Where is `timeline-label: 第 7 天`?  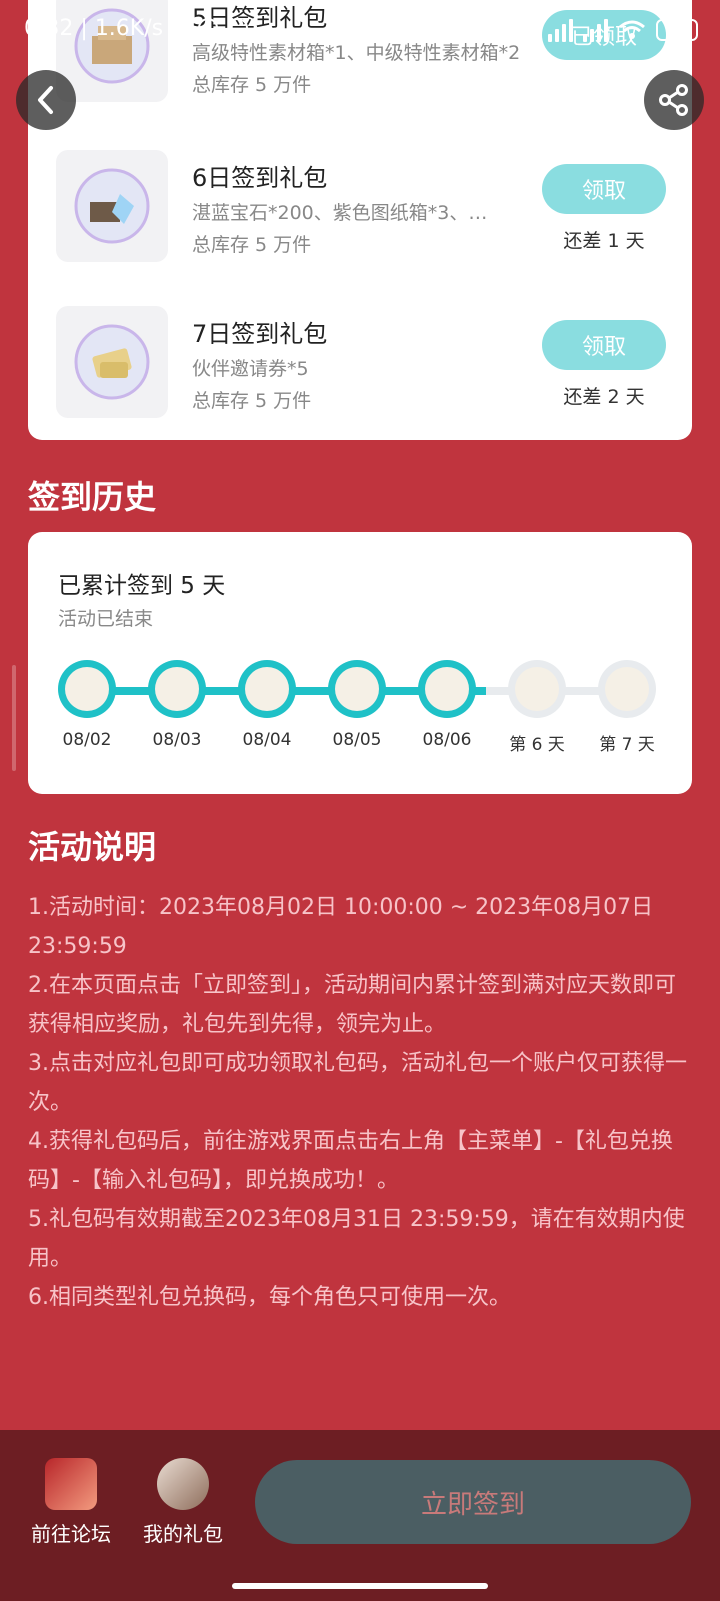
timeline-label: 第 7 天 is located at coordinates (627, 745).